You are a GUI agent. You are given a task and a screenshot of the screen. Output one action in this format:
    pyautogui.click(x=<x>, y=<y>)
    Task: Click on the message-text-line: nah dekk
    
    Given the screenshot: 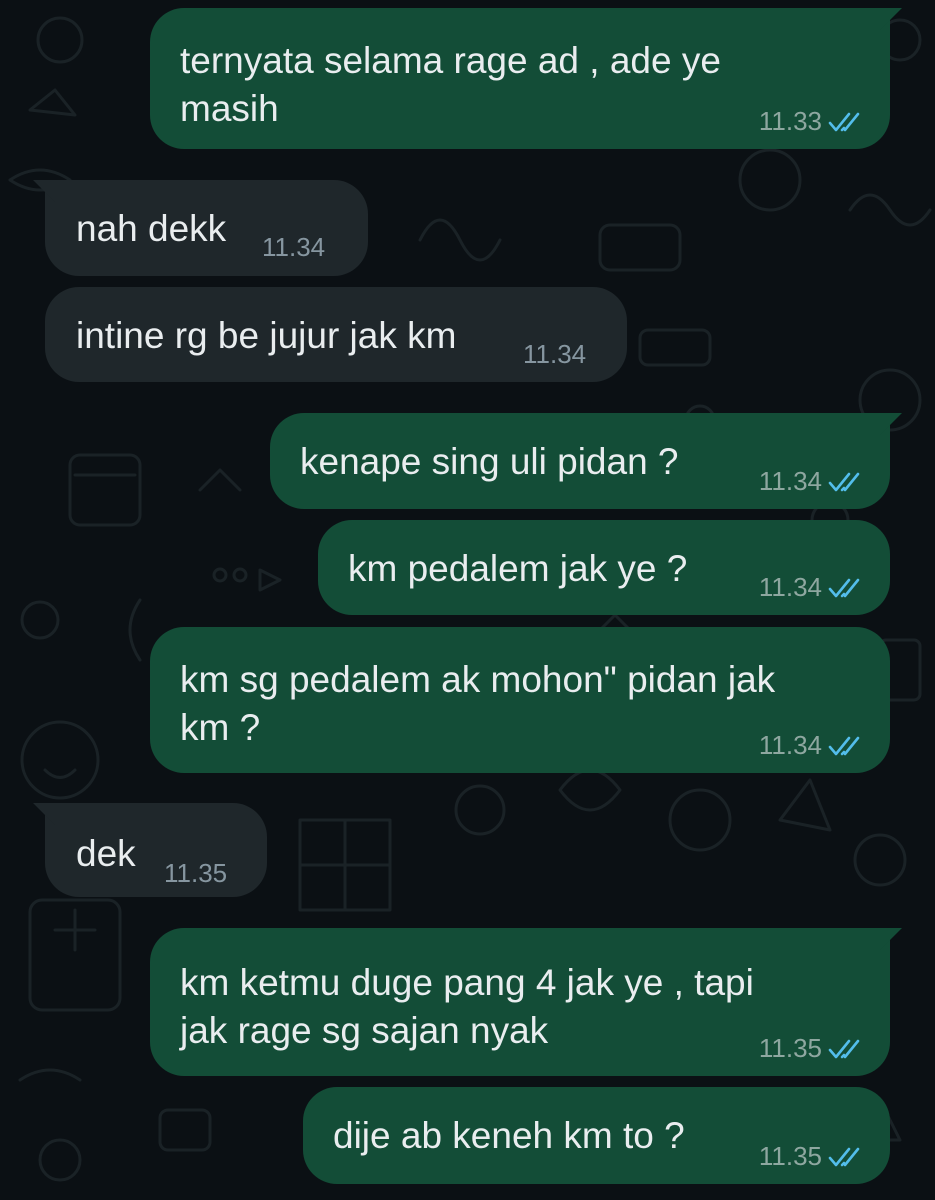 What is the action you would take?
    pyautogui.click(x=151, y=228)
    